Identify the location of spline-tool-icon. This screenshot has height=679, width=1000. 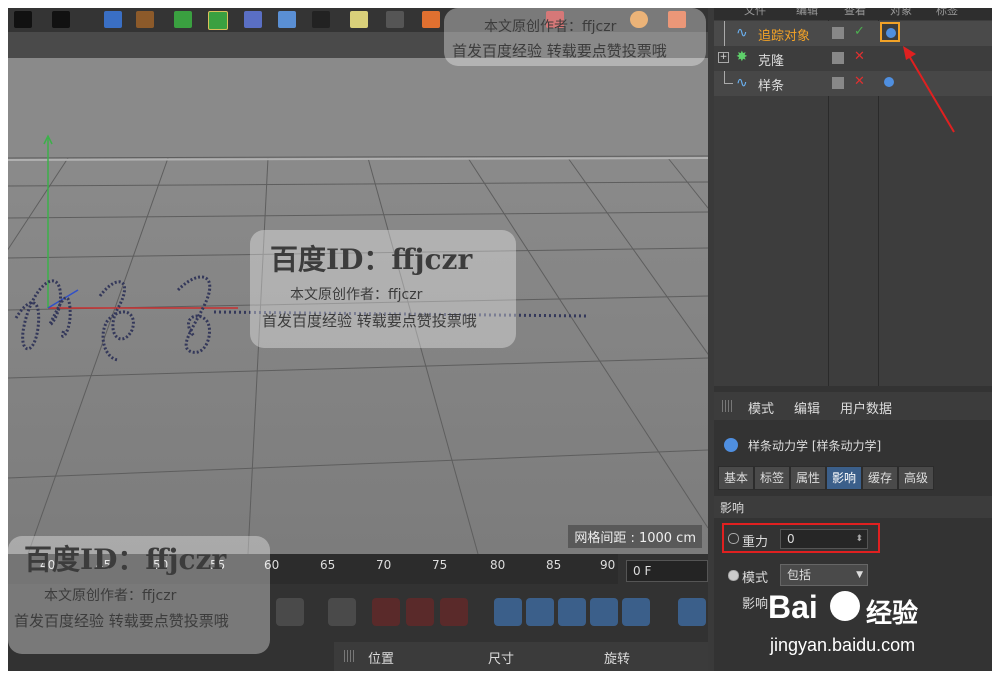
(145, 19).